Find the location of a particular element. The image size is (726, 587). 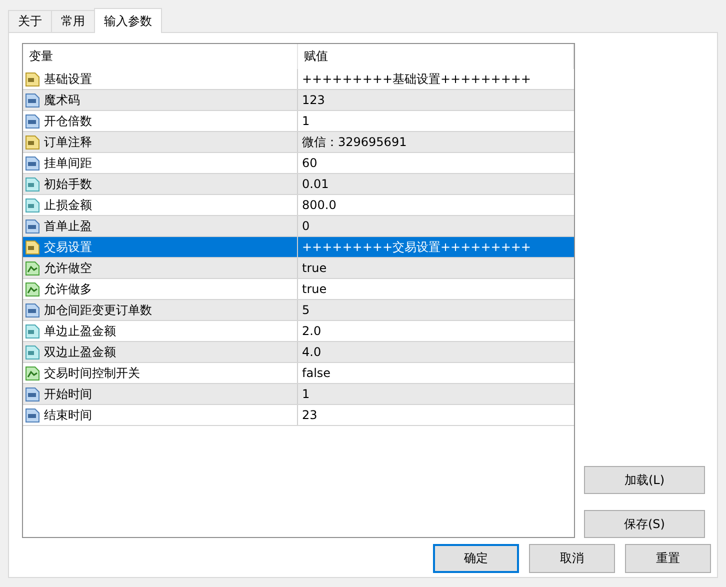

parameter-value: 4.0 is located at coordinates (312, 352).